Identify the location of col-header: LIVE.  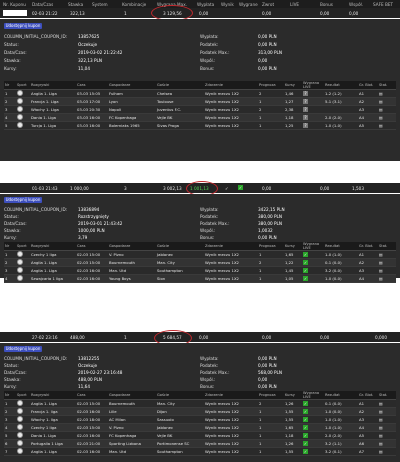
(295, 4).